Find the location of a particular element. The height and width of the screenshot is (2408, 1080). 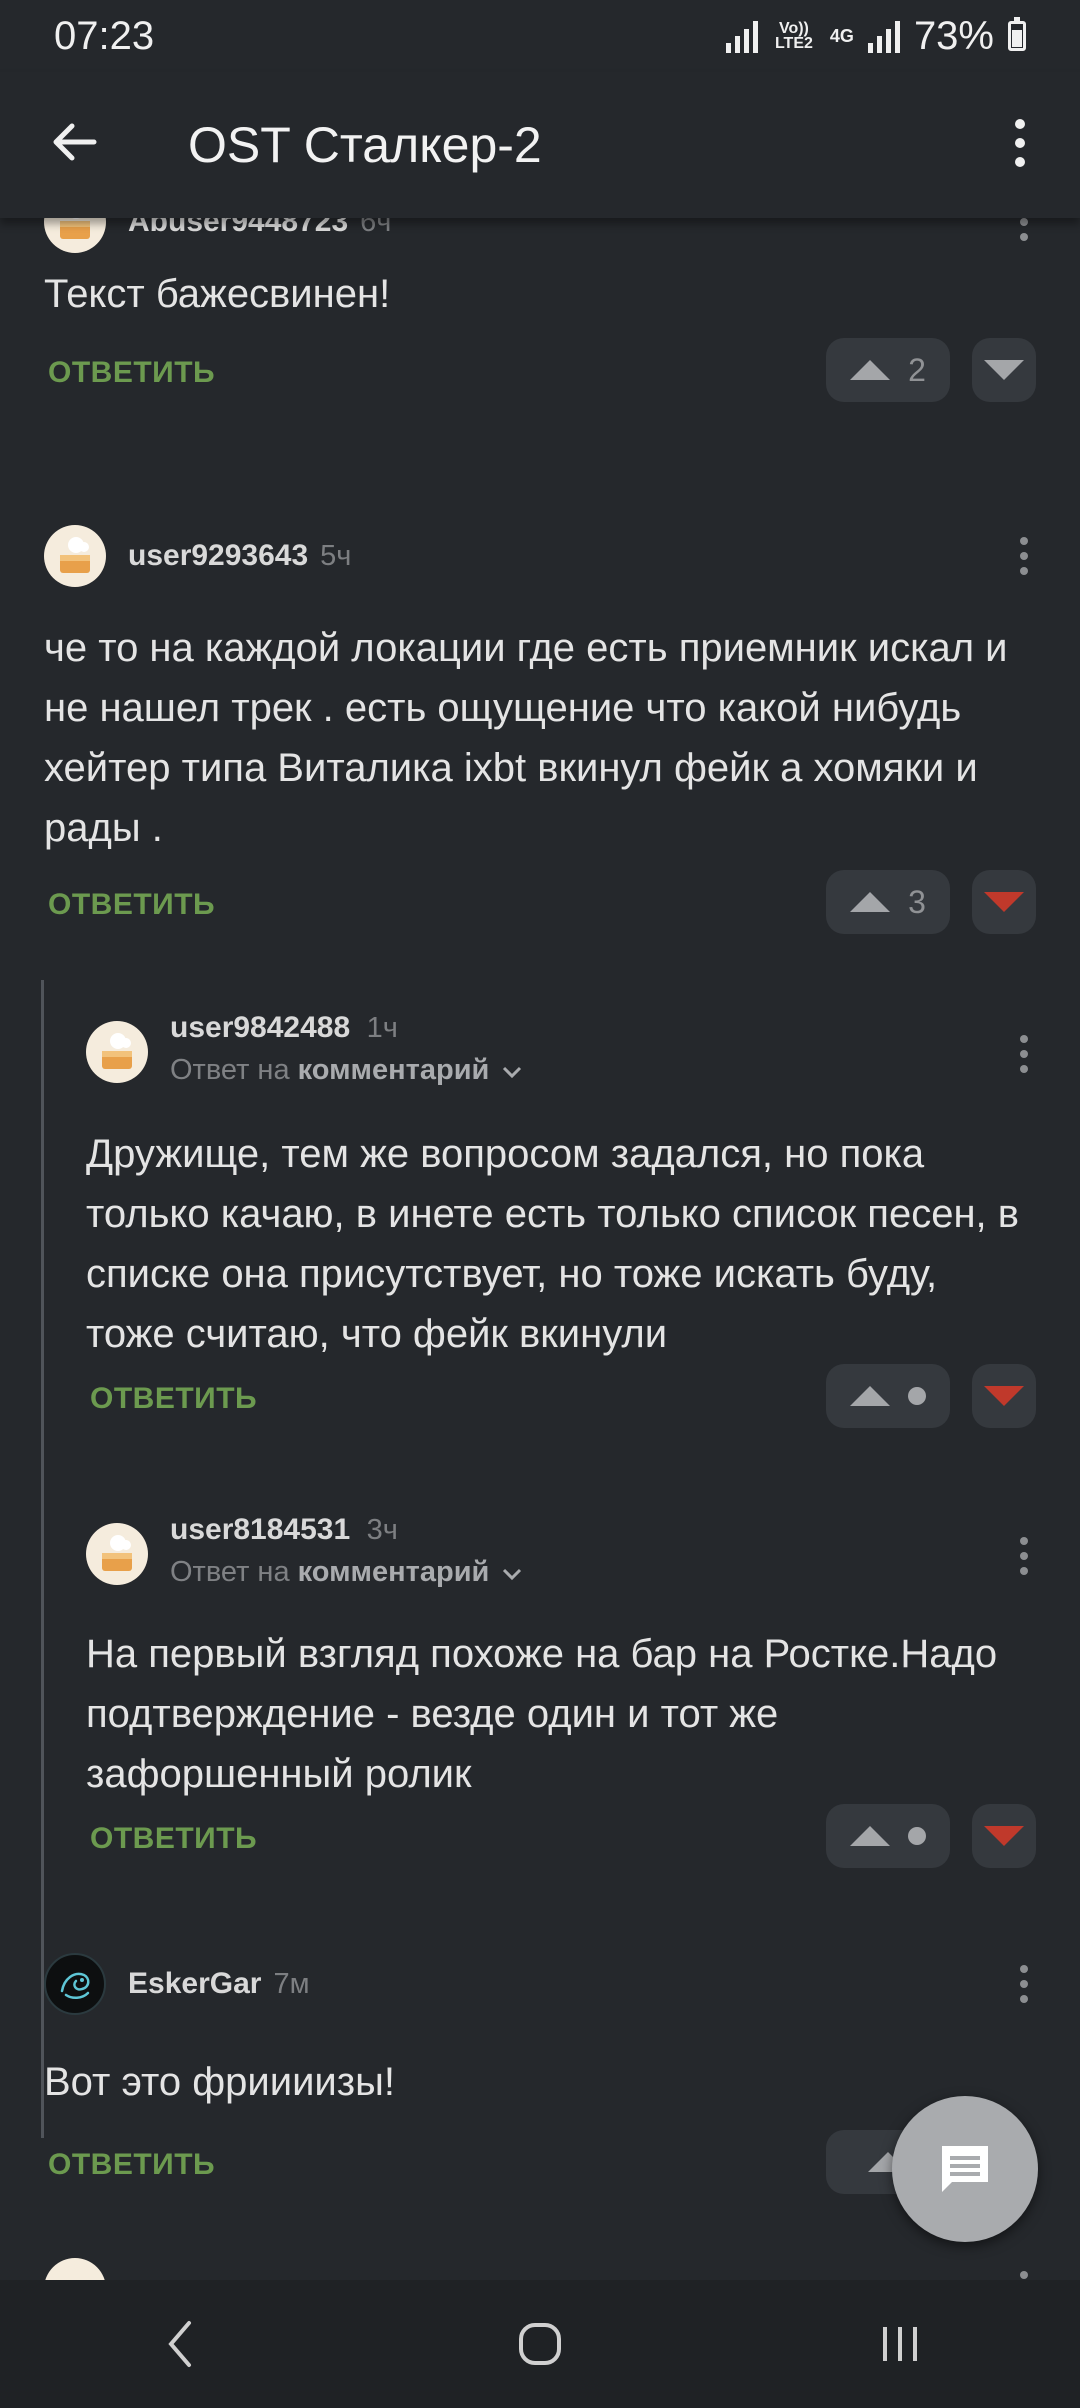

arrow-left-icon is located at coordinates (75, 142).